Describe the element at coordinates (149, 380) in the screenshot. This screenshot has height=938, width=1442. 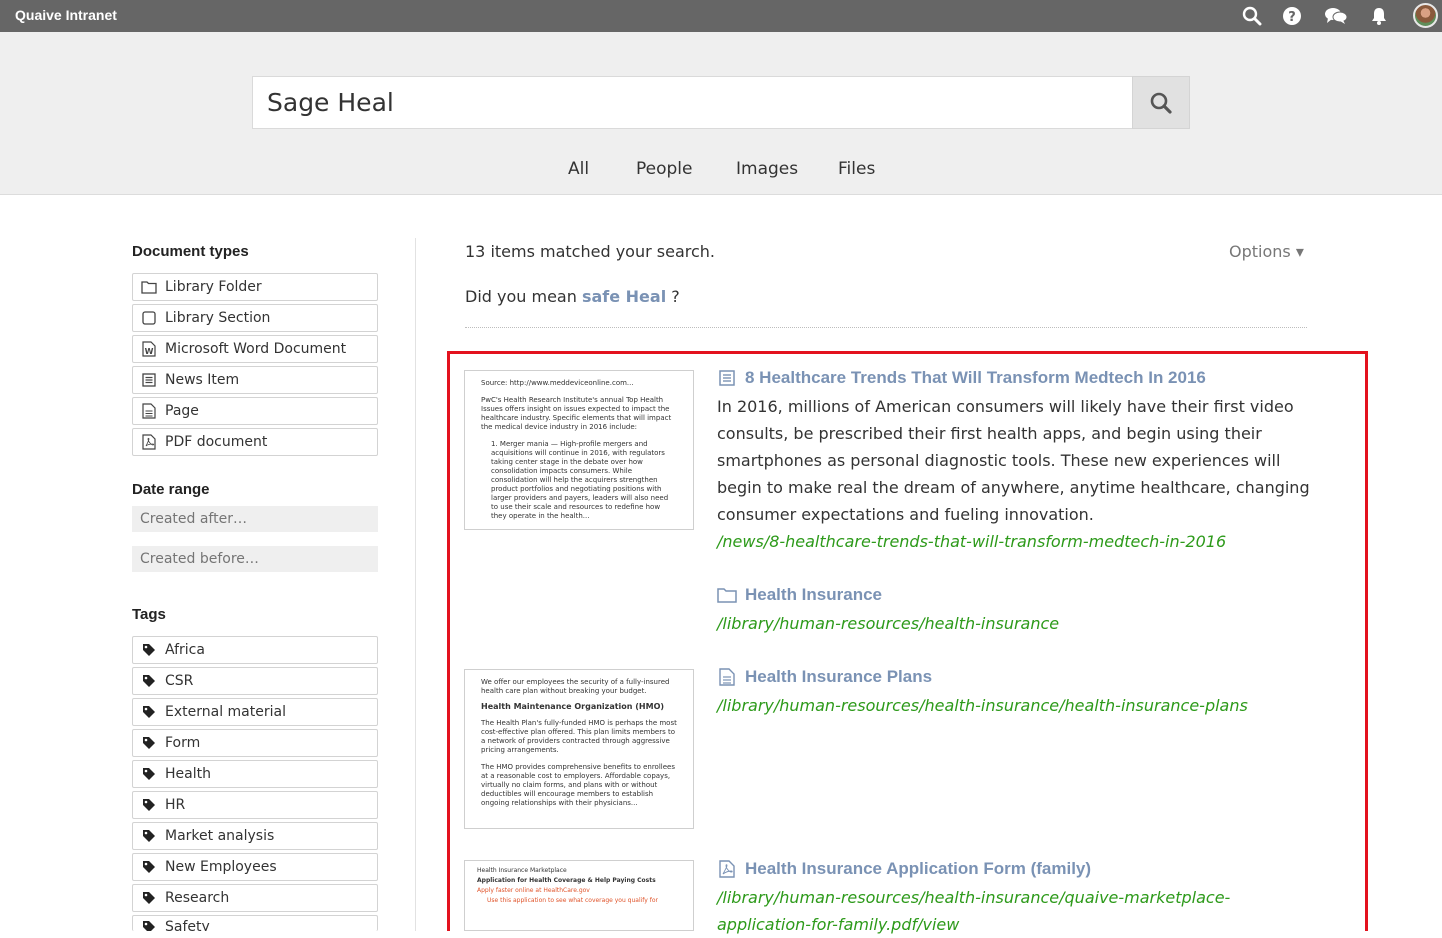
I see `news-icon` at that location.